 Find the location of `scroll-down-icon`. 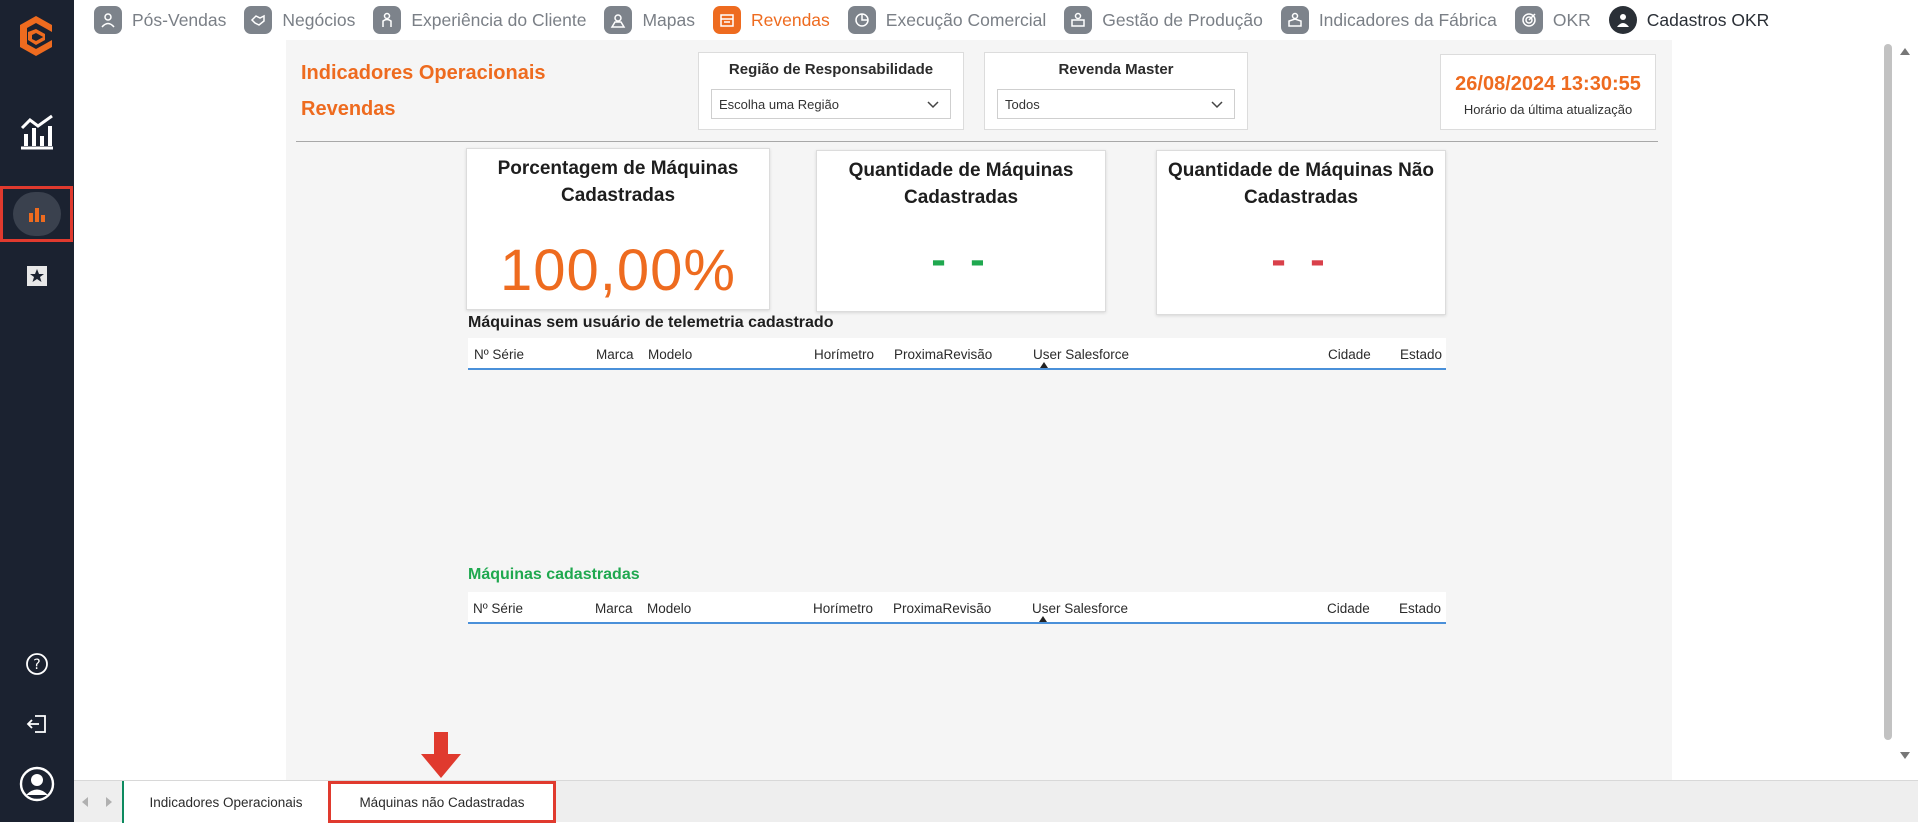

scroll-down-icon is located at coordinates (1905, 755).